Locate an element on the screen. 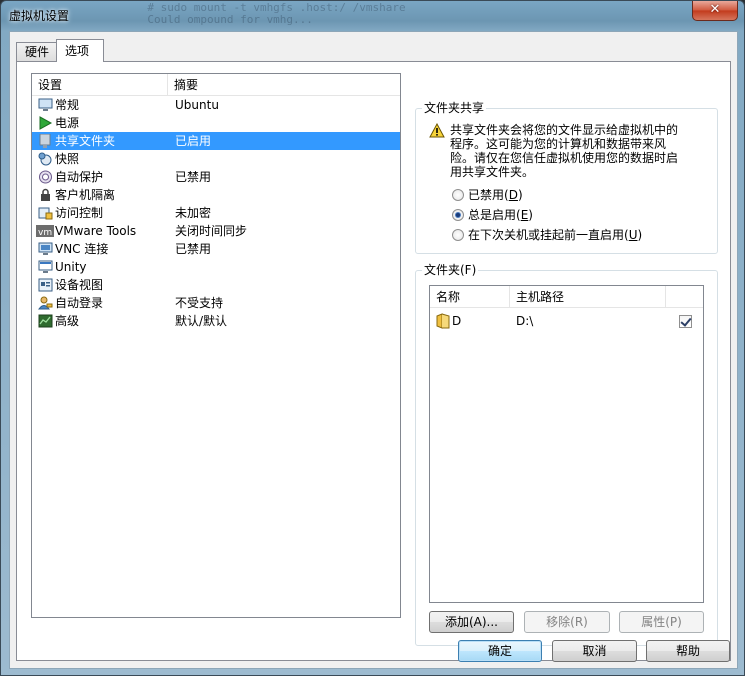 The image size is (745, 676). settings-row-power: 电源 is located at coordinates (216, 123).